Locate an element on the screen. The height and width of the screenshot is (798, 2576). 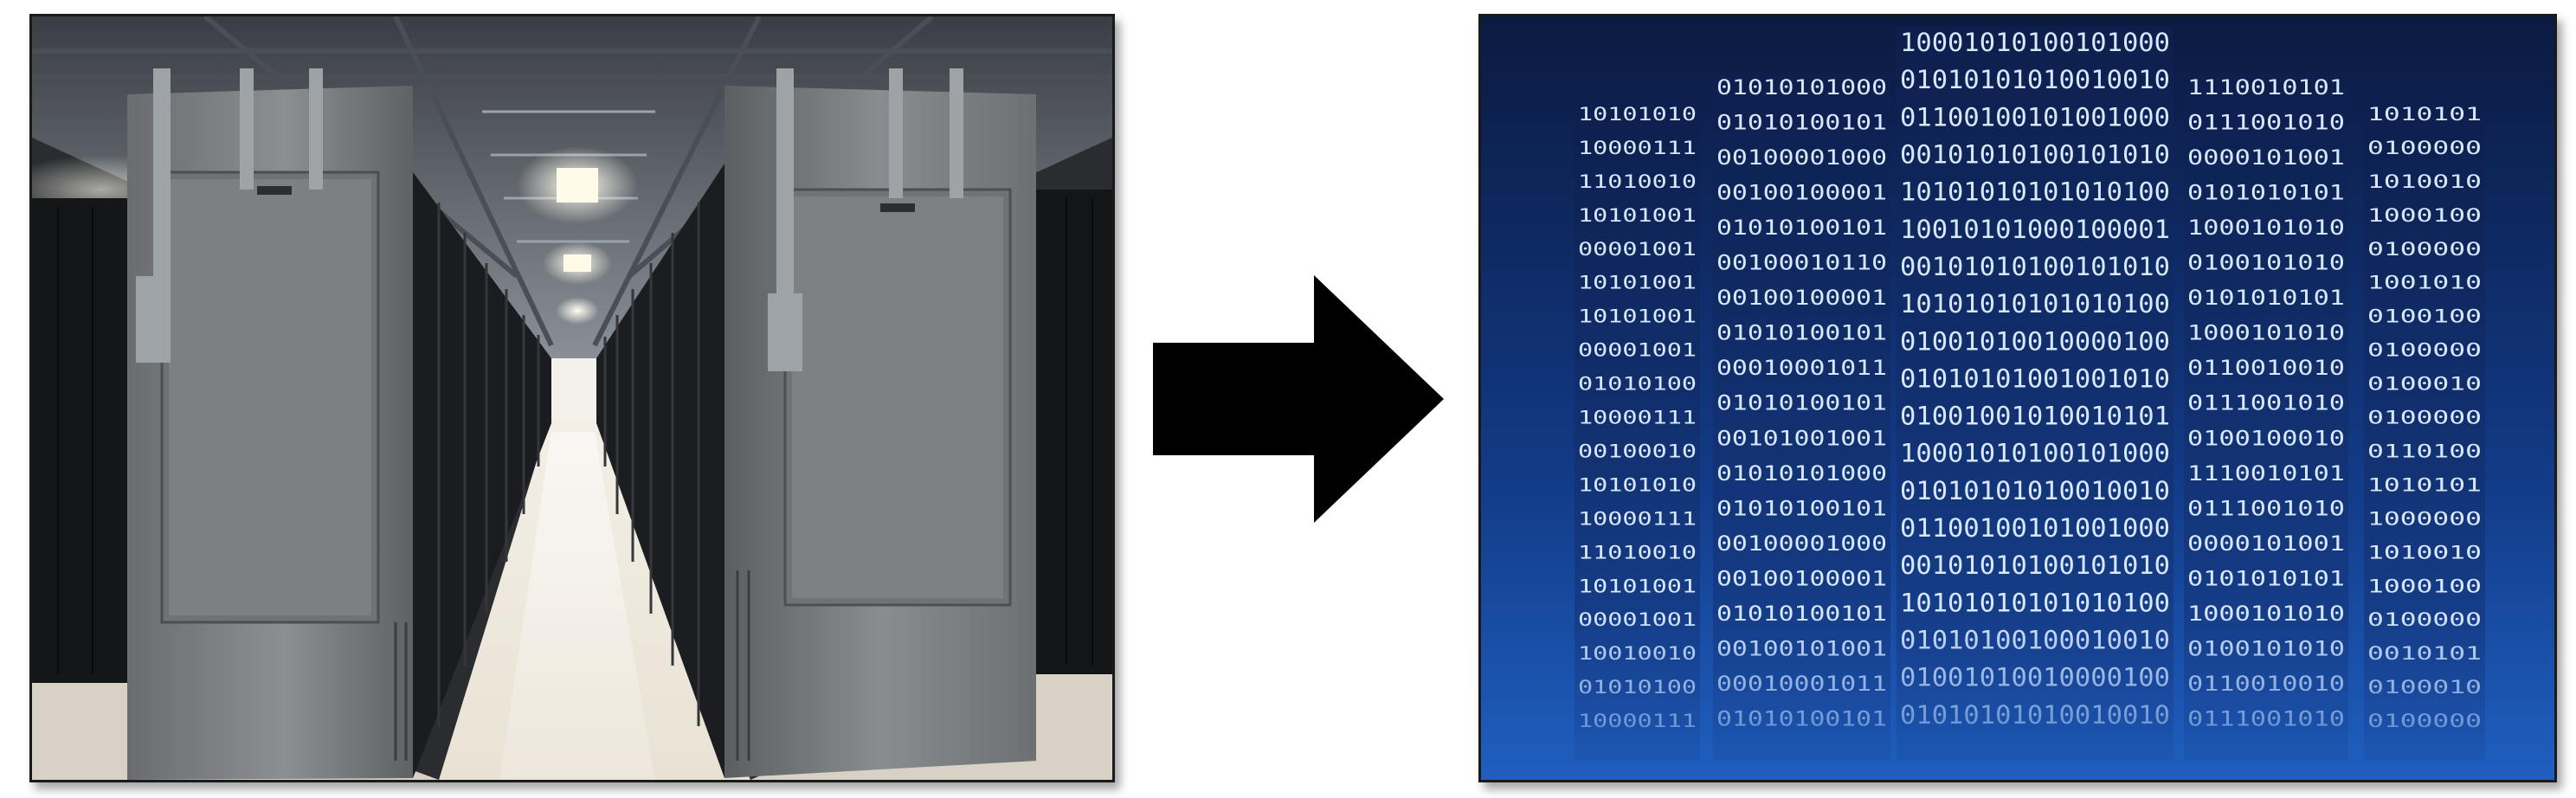
binary-digit-row: 00101001001 is located at coordinates (1801, 438).